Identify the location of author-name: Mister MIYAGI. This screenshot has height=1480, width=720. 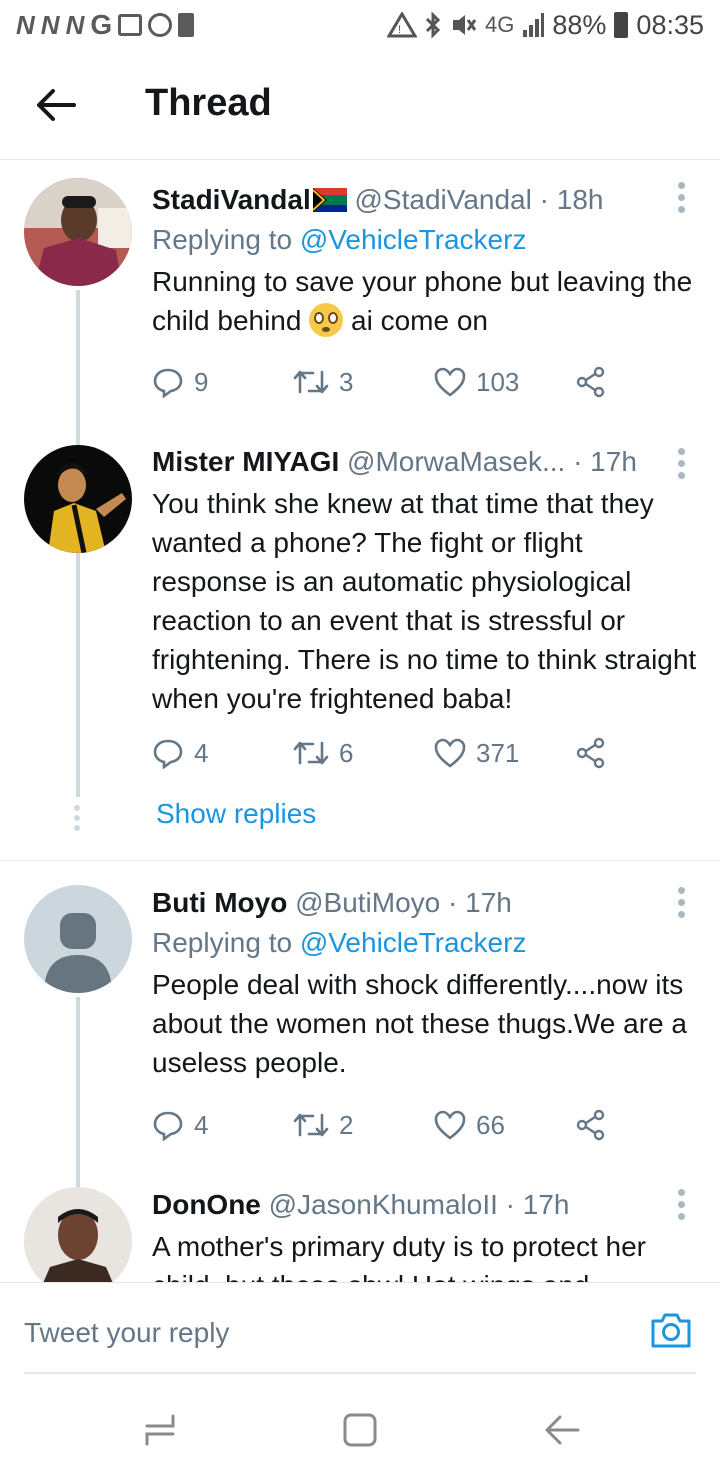
(245, 461).